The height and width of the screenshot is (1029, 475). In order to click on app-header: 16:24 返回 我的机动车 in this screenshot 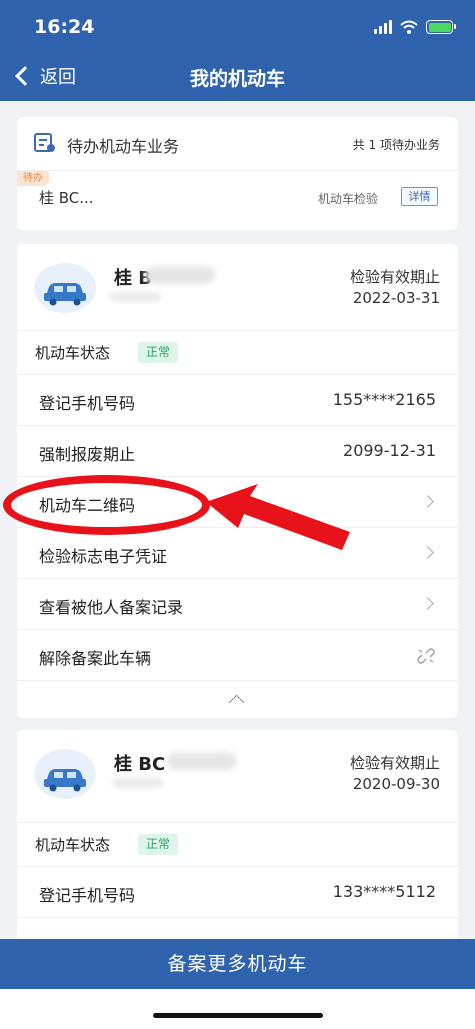, I will do `click(237, 50)`.